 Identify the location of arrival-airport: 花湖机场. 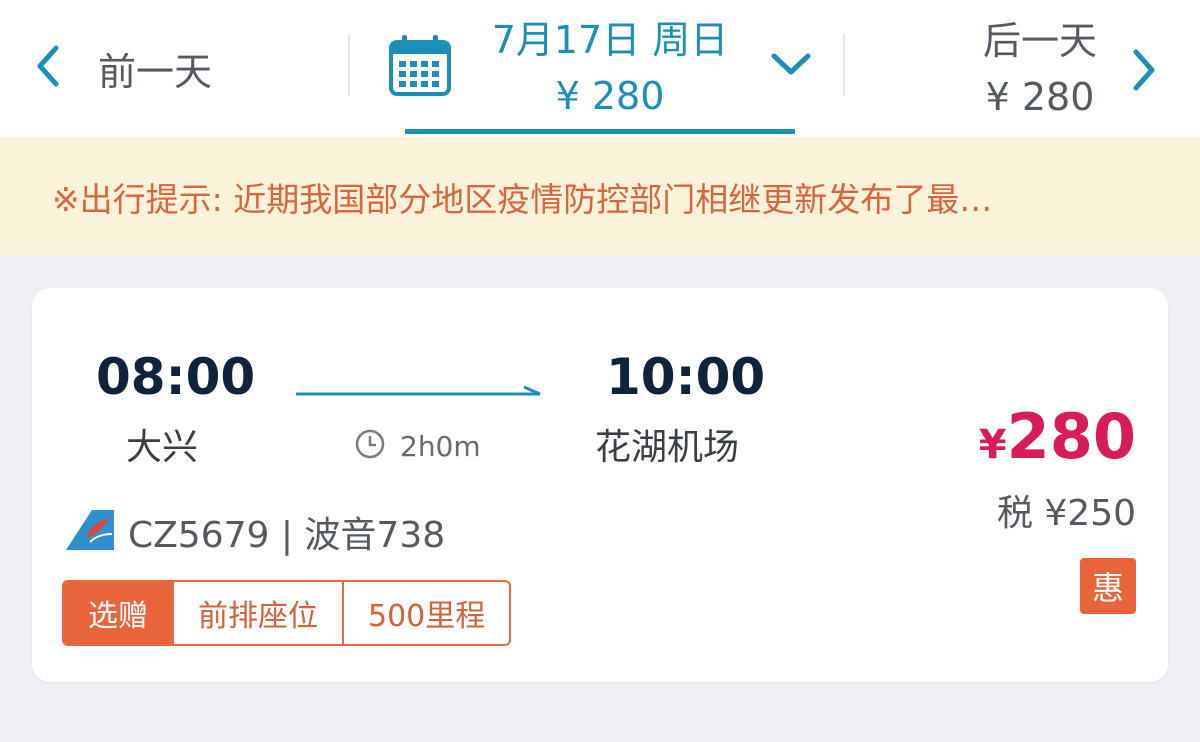
(667, 447).